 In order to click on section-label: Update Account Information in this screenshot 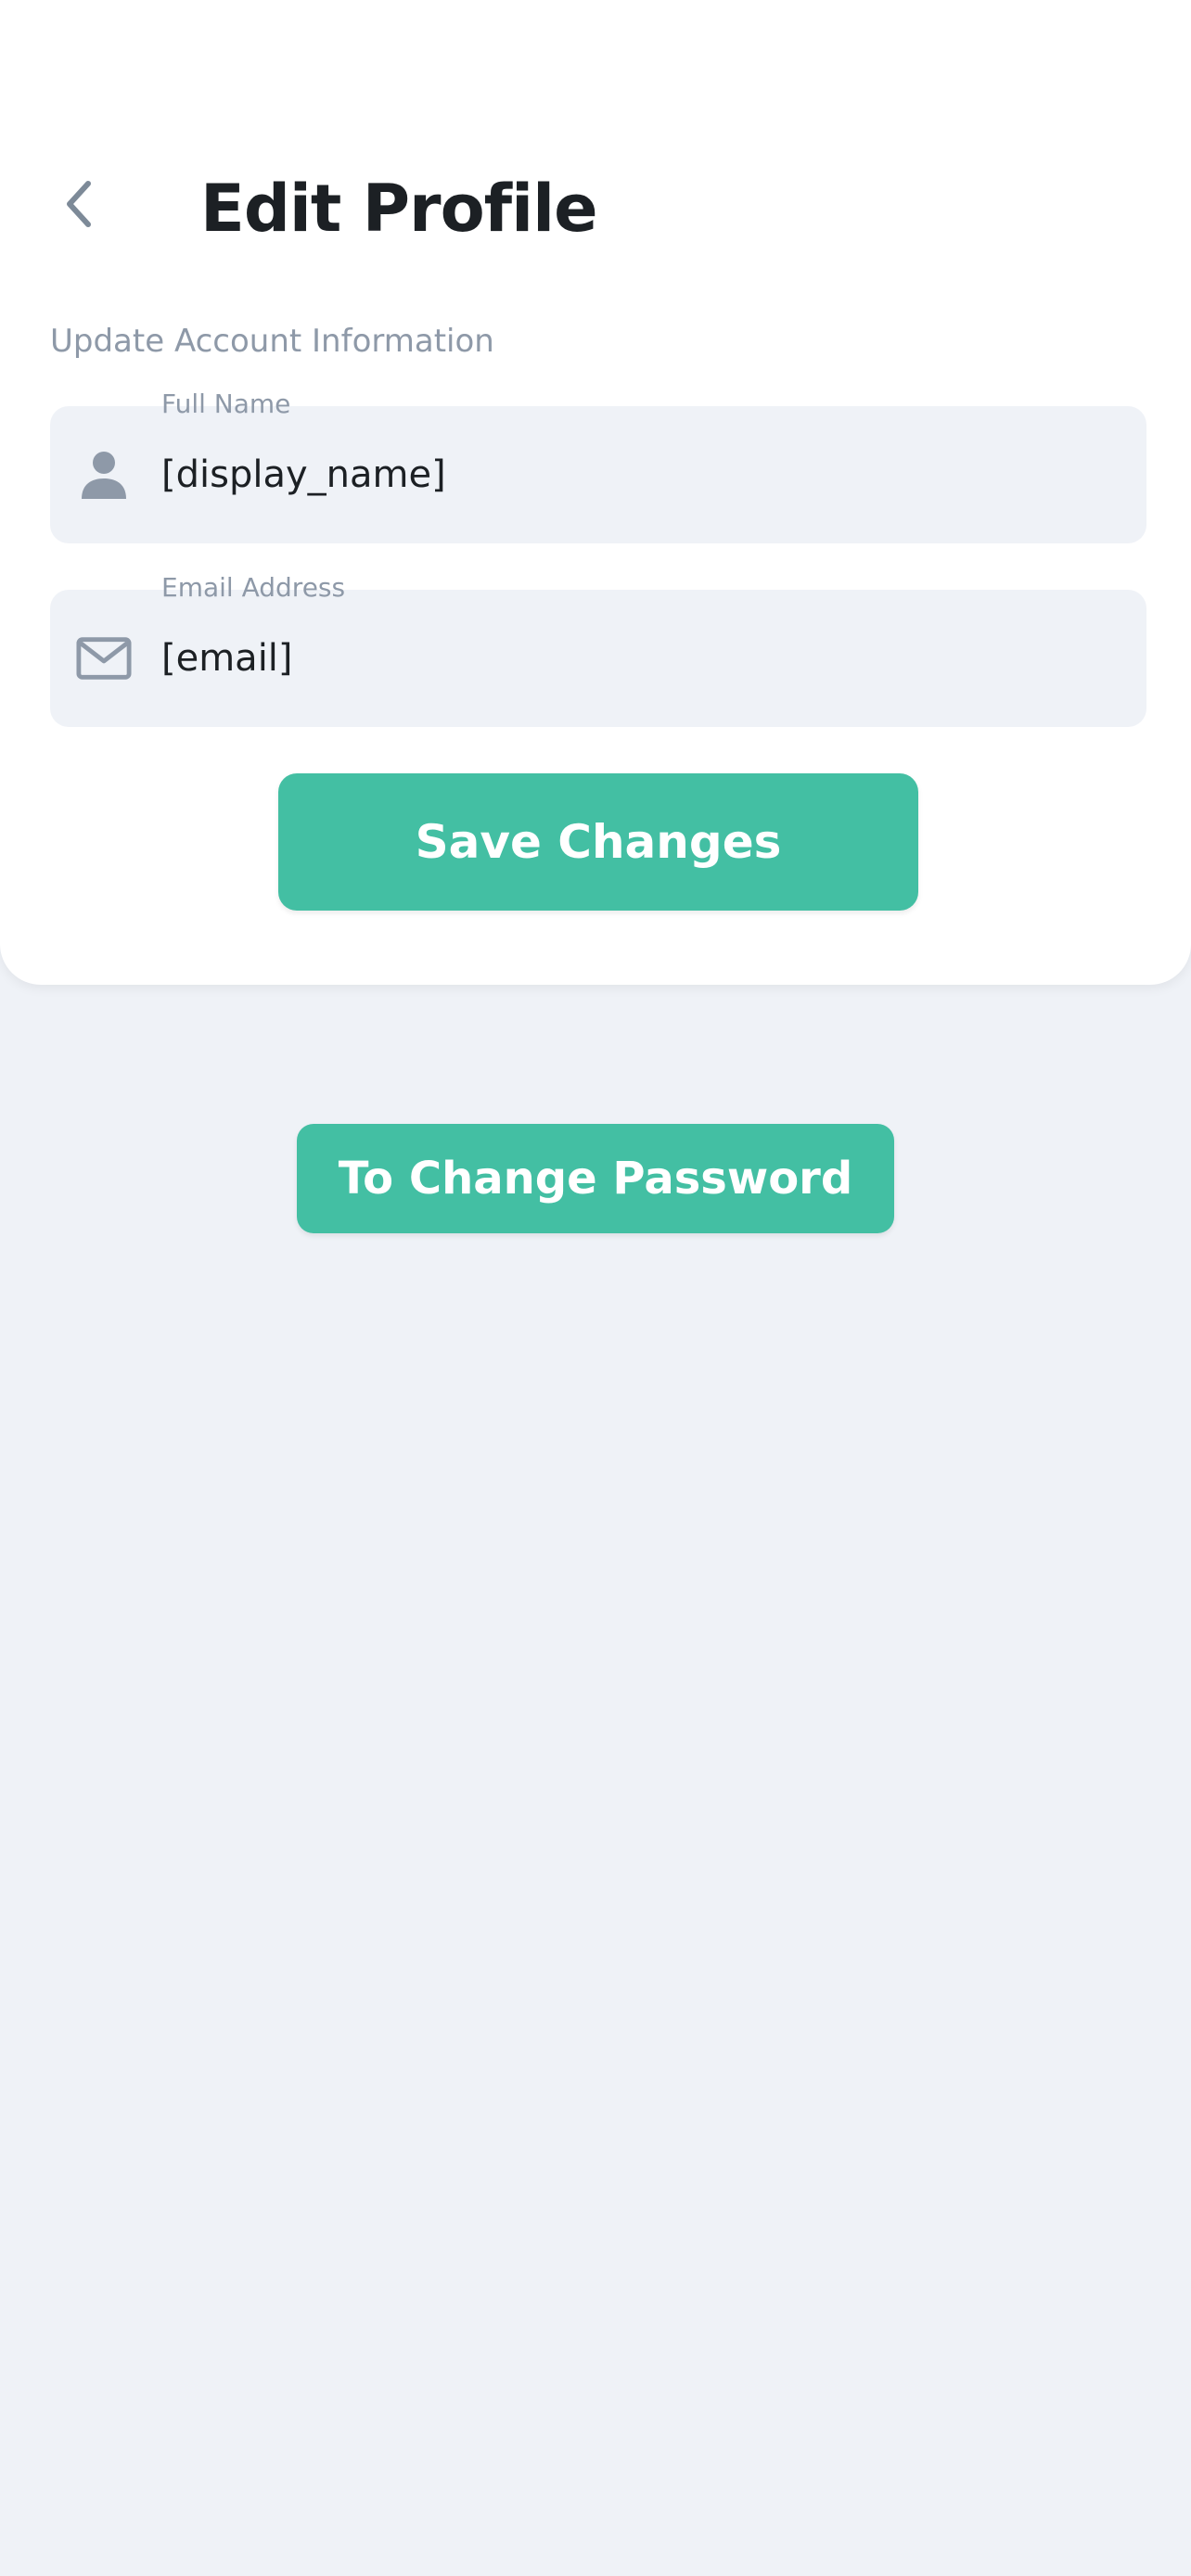, I will do `click(272, 341)`.